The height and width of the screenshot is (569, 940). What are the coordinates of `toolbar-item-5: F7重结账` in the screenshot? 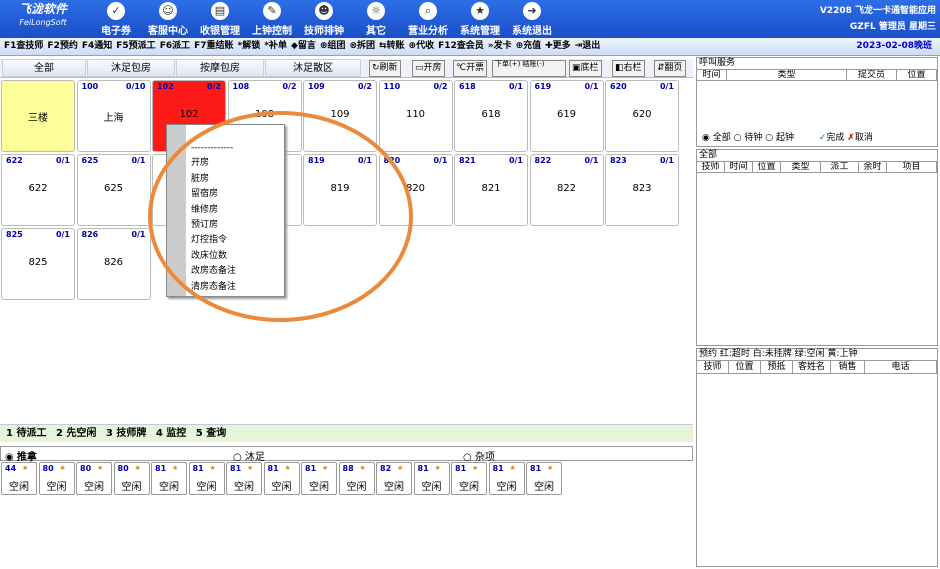 It's located at (213, 46).